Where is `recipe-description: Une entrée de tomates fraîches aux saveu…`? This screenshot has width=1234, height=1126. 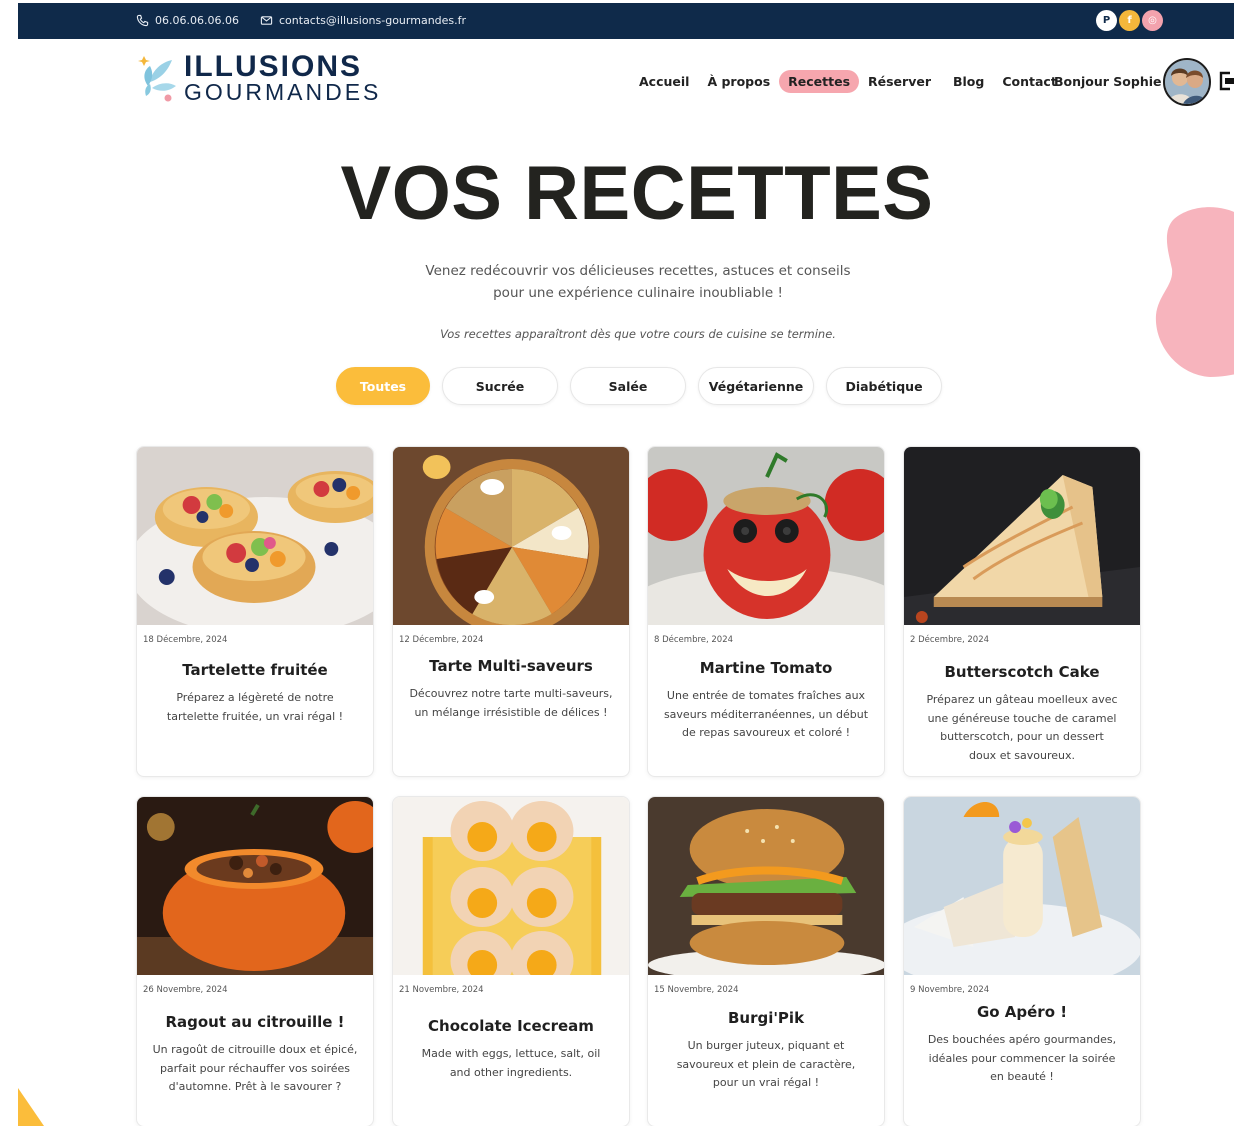
recipe-description: Une entrée de tomates fraîches aux saveu… is located at coordinates (766, 714).